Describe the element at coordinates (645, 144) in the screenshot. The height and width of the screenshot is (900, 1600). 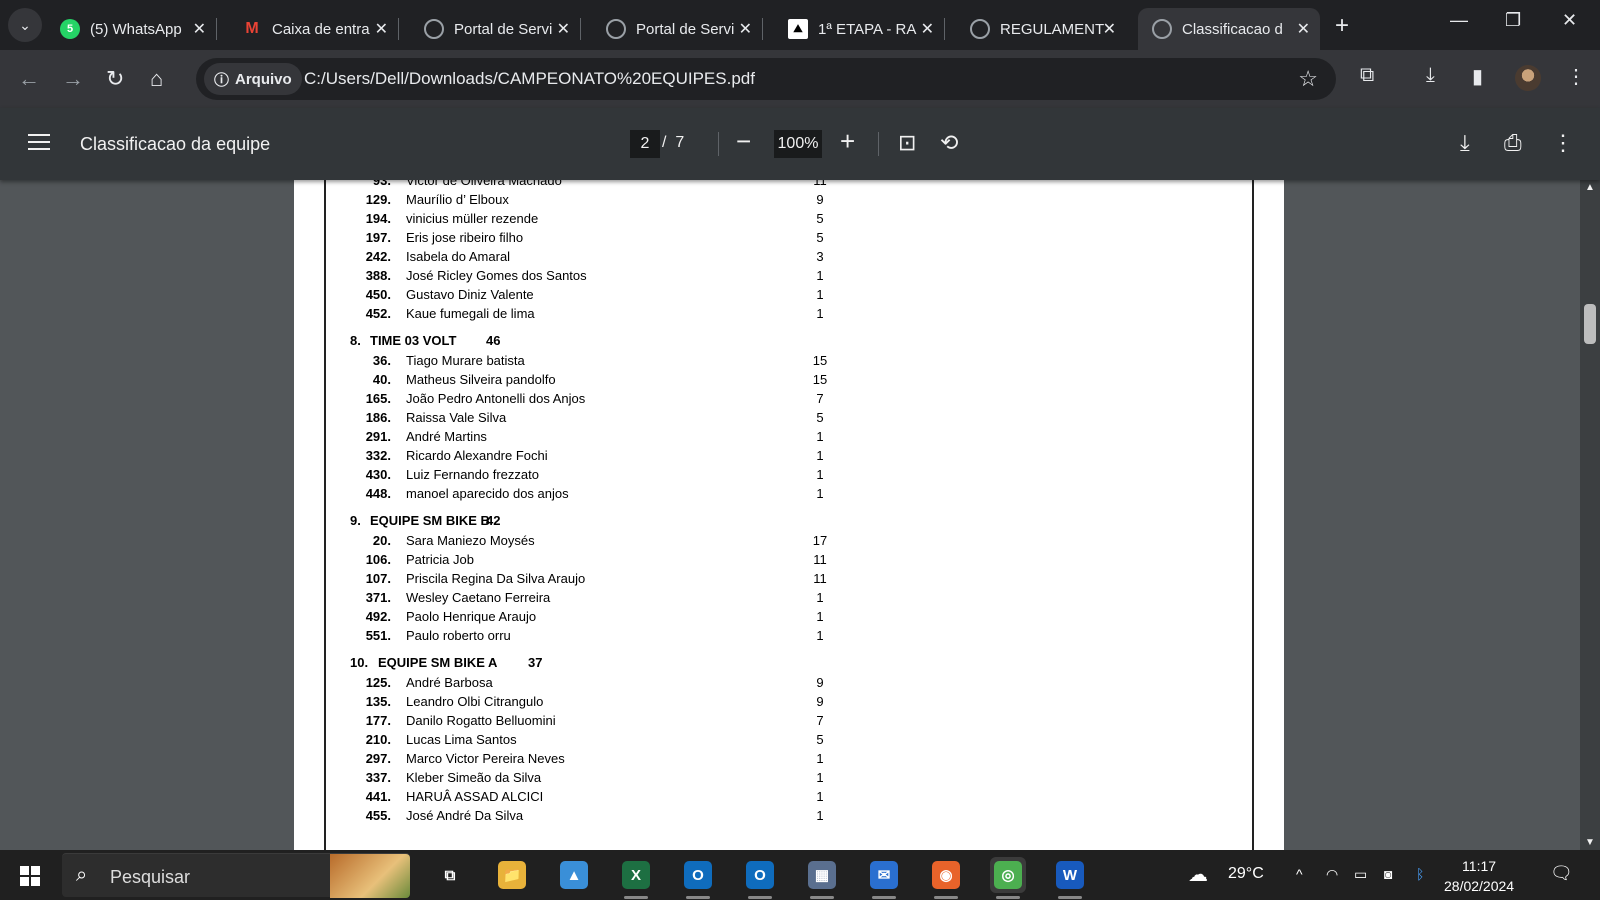
I see `page-number-input: 2` at that location.